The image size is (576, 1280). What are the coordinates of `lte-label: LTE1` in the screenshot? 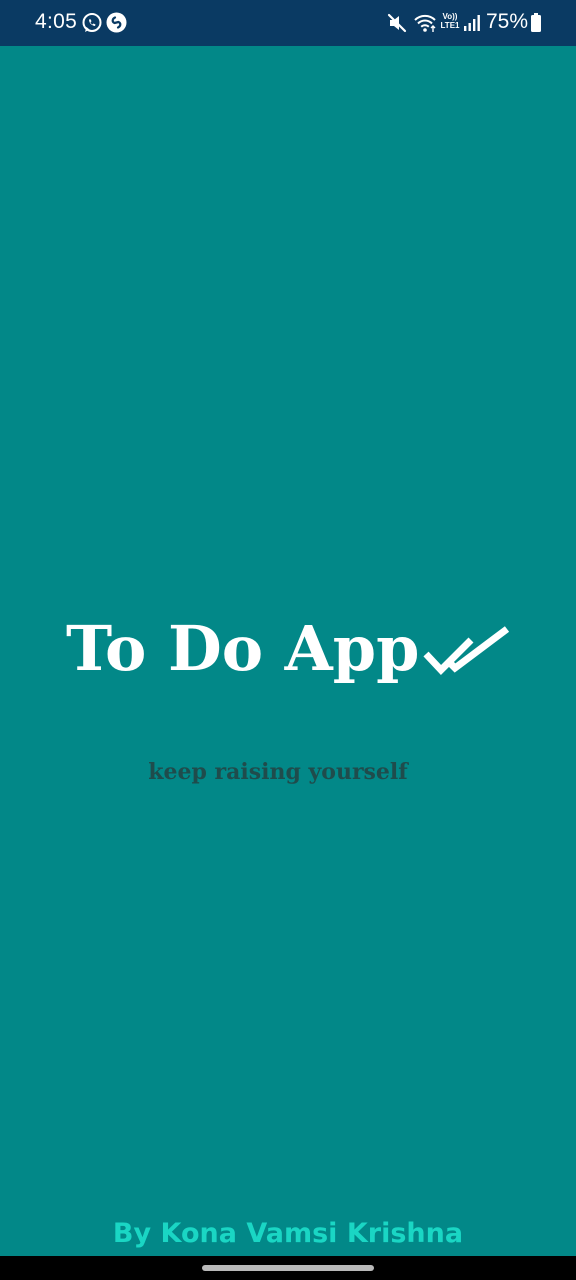 It's located at (450, 25).